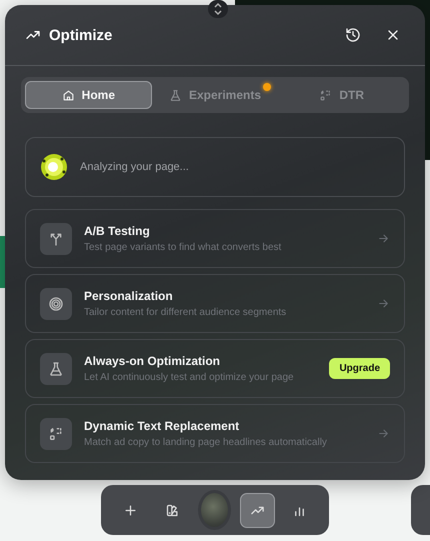 The image size is (430, 541). What do you see at coordinates (117, 231) in the screenshot?
I see `feature-title: A/B Testing` at bounding box center [117, 231].